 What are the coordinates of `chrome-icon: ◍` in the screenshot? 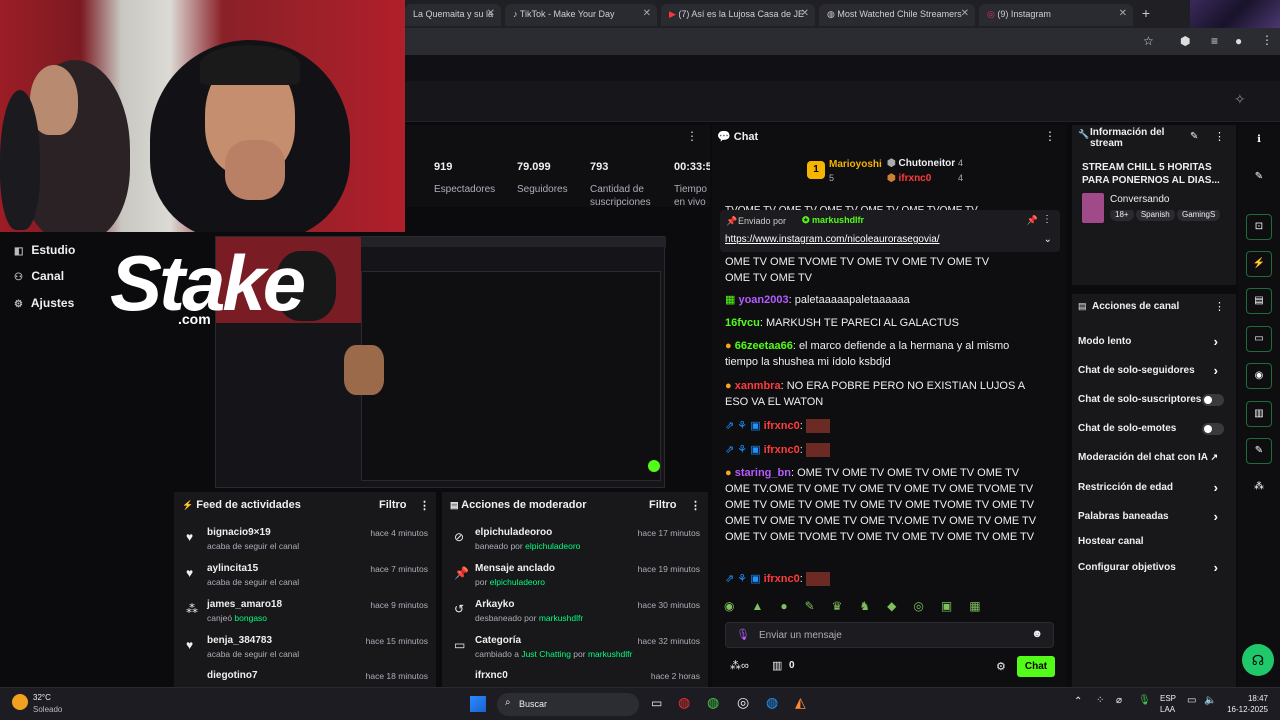 It's located at (684, 702).